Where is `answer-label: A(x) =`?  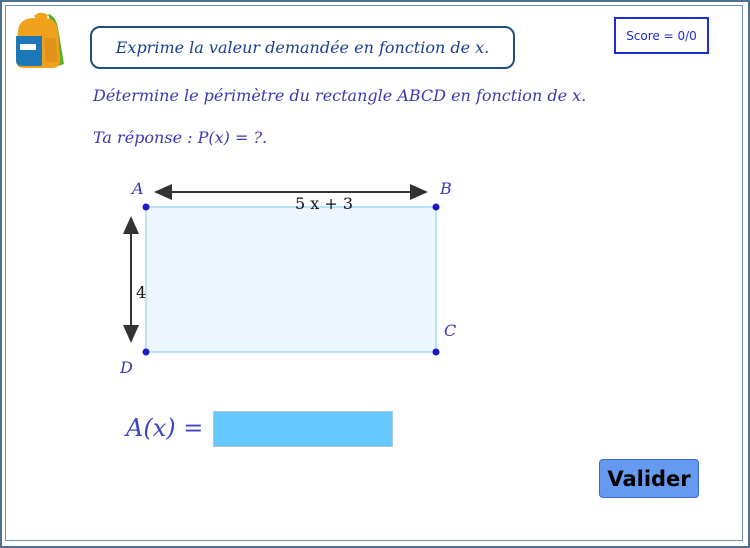 answer-label: A(x) = is located at coordinates (165, 428).